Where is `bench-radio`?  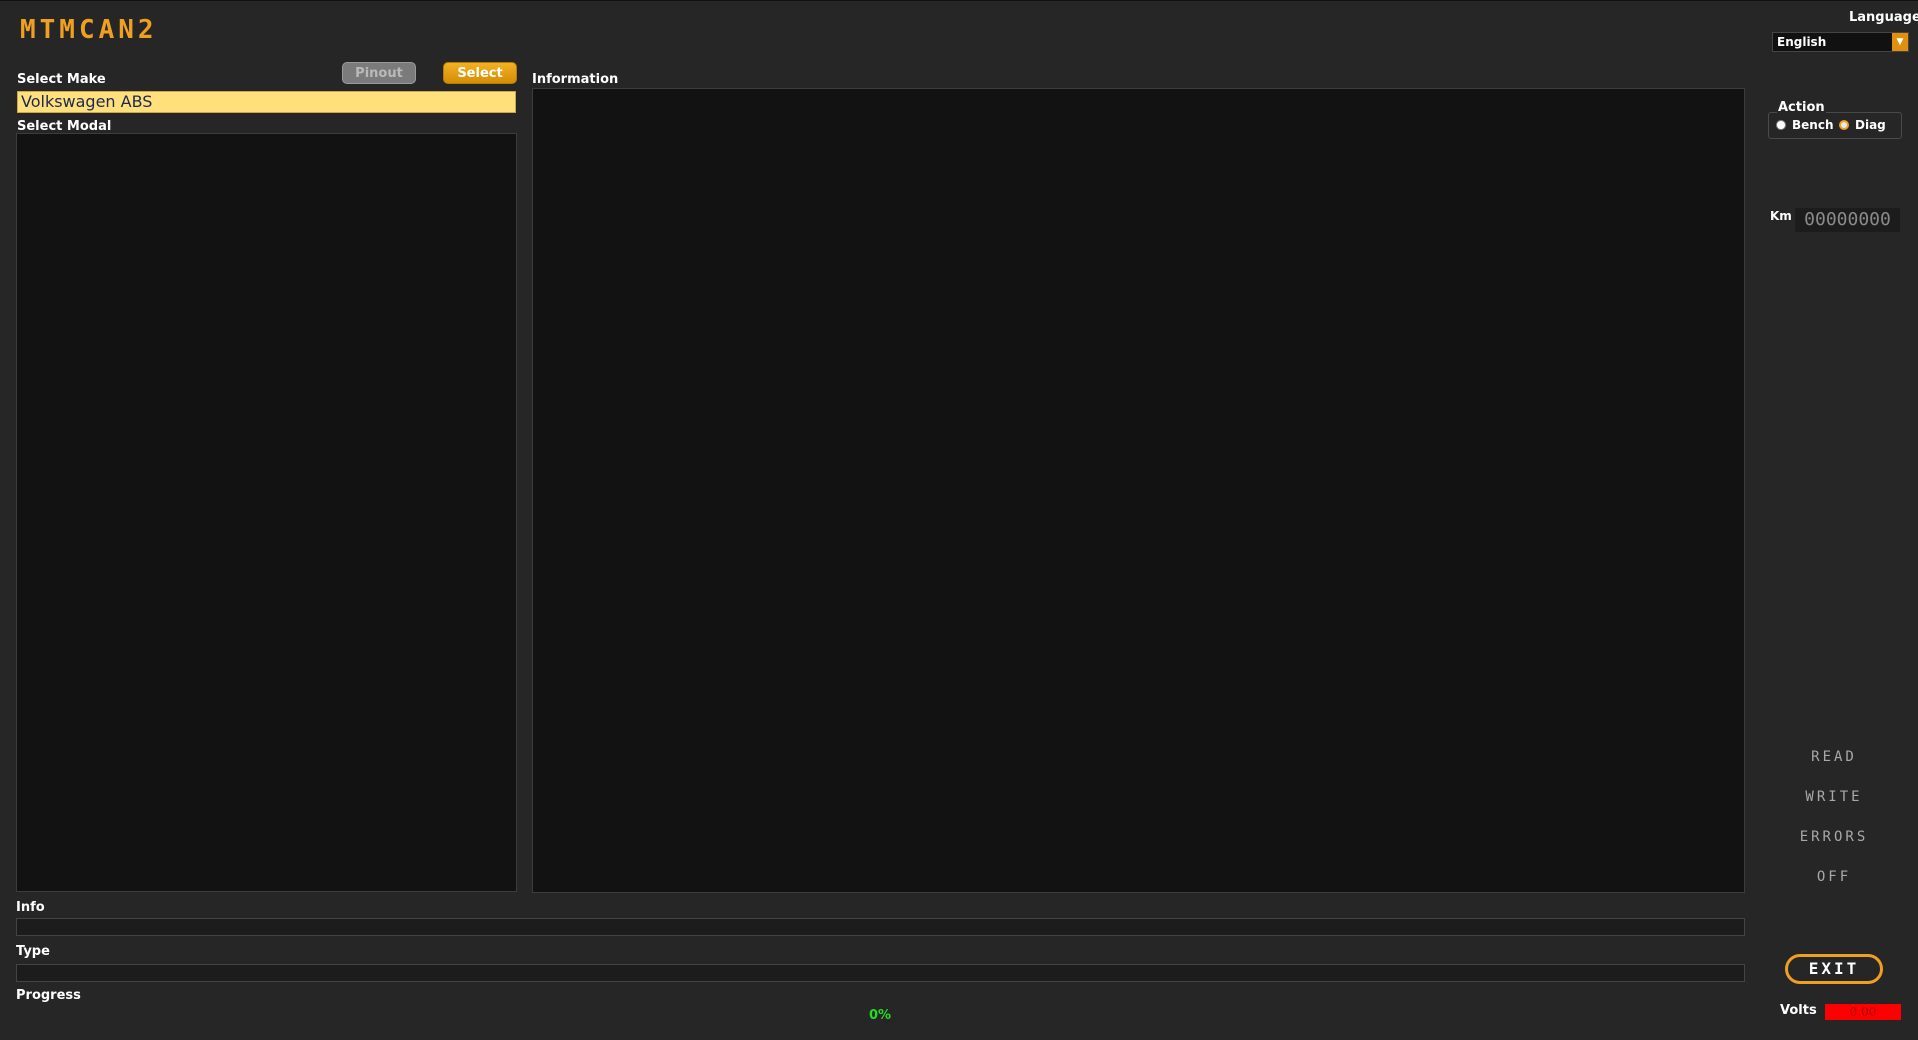 bench-radio is located at coordinates (1781, 125).